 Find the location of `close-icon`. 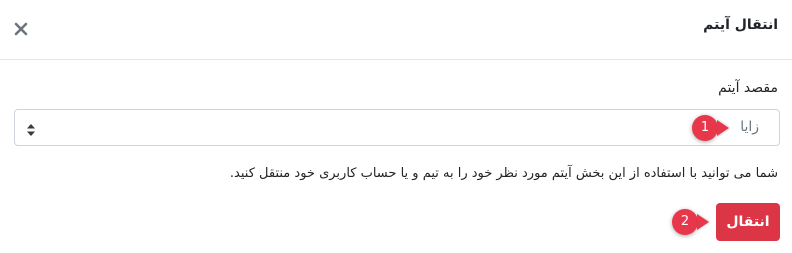

close-icon is located at coordinates (21, 29).